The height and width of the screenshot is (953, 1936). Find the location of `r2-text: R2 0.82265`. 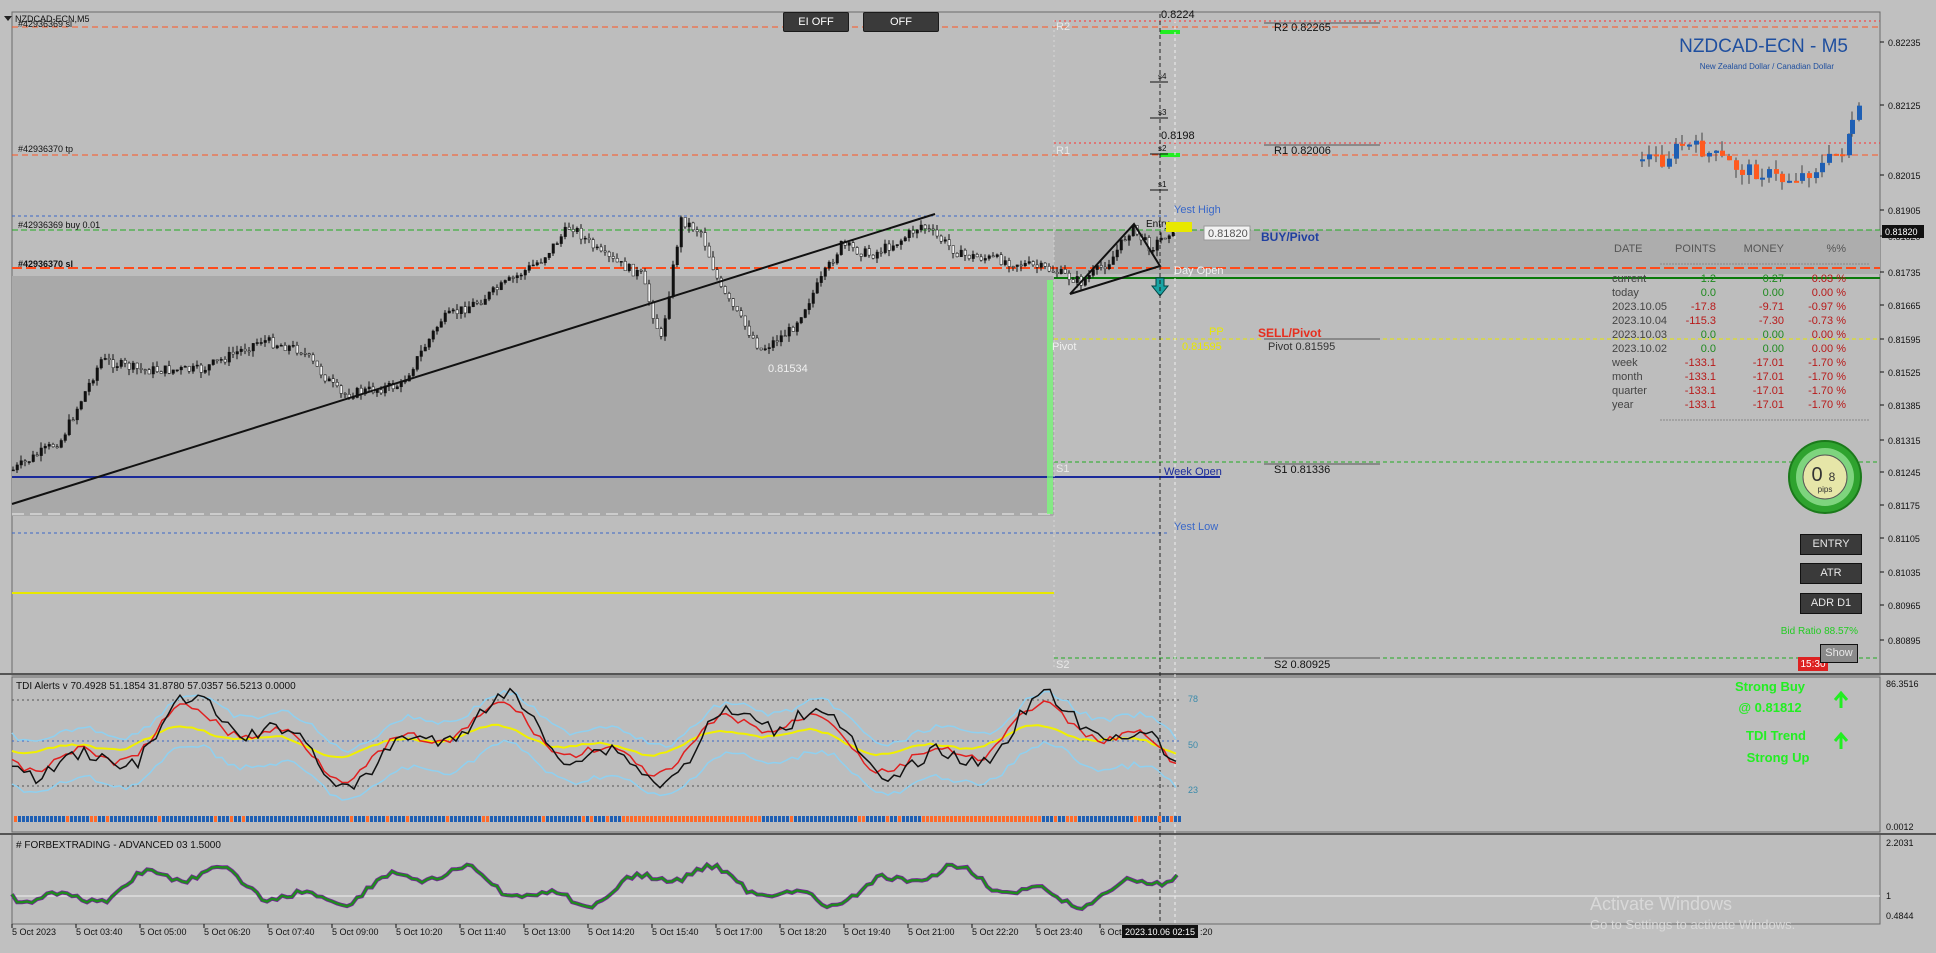

r2-text: R2 0.82265 is located at coordinates (1302, 28).